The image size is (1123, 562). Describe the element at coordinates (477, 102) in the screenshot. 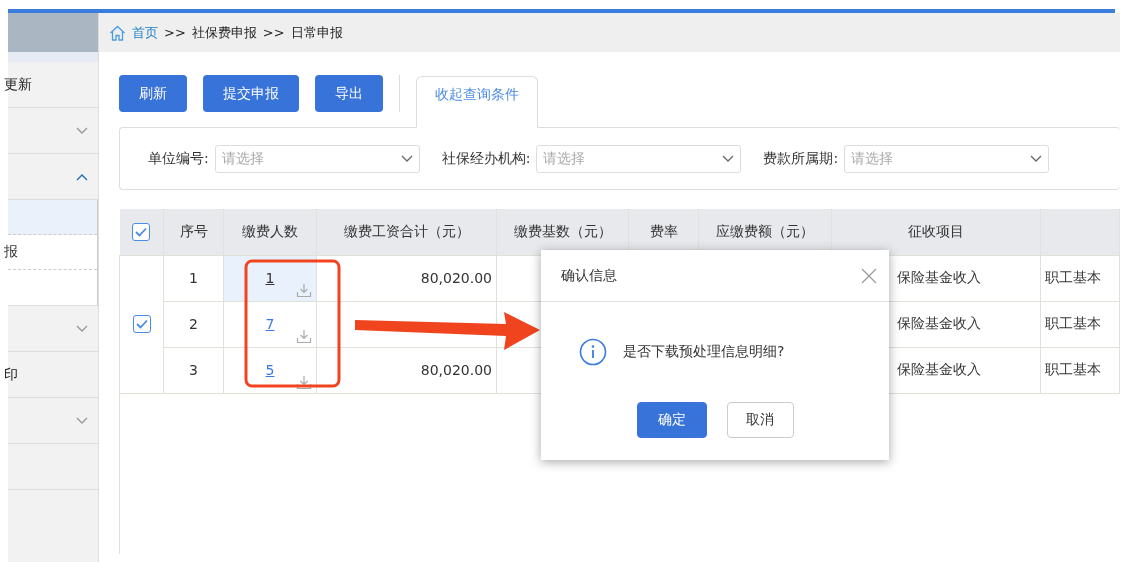

I see `collapse-filter-tab: 收起查询条件` at that location.